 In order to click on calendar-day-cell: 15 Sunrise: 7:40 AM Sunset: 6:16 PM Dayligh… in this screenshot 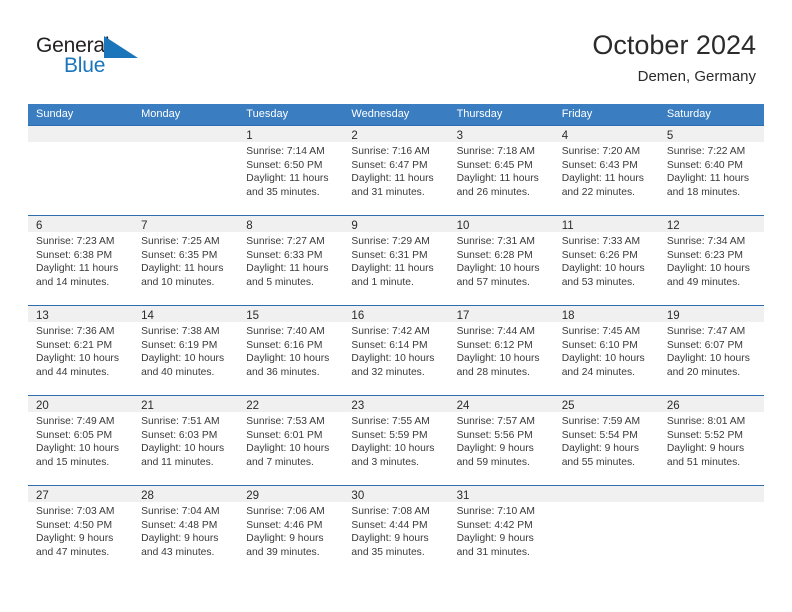, I will do `click(291, 350)`.